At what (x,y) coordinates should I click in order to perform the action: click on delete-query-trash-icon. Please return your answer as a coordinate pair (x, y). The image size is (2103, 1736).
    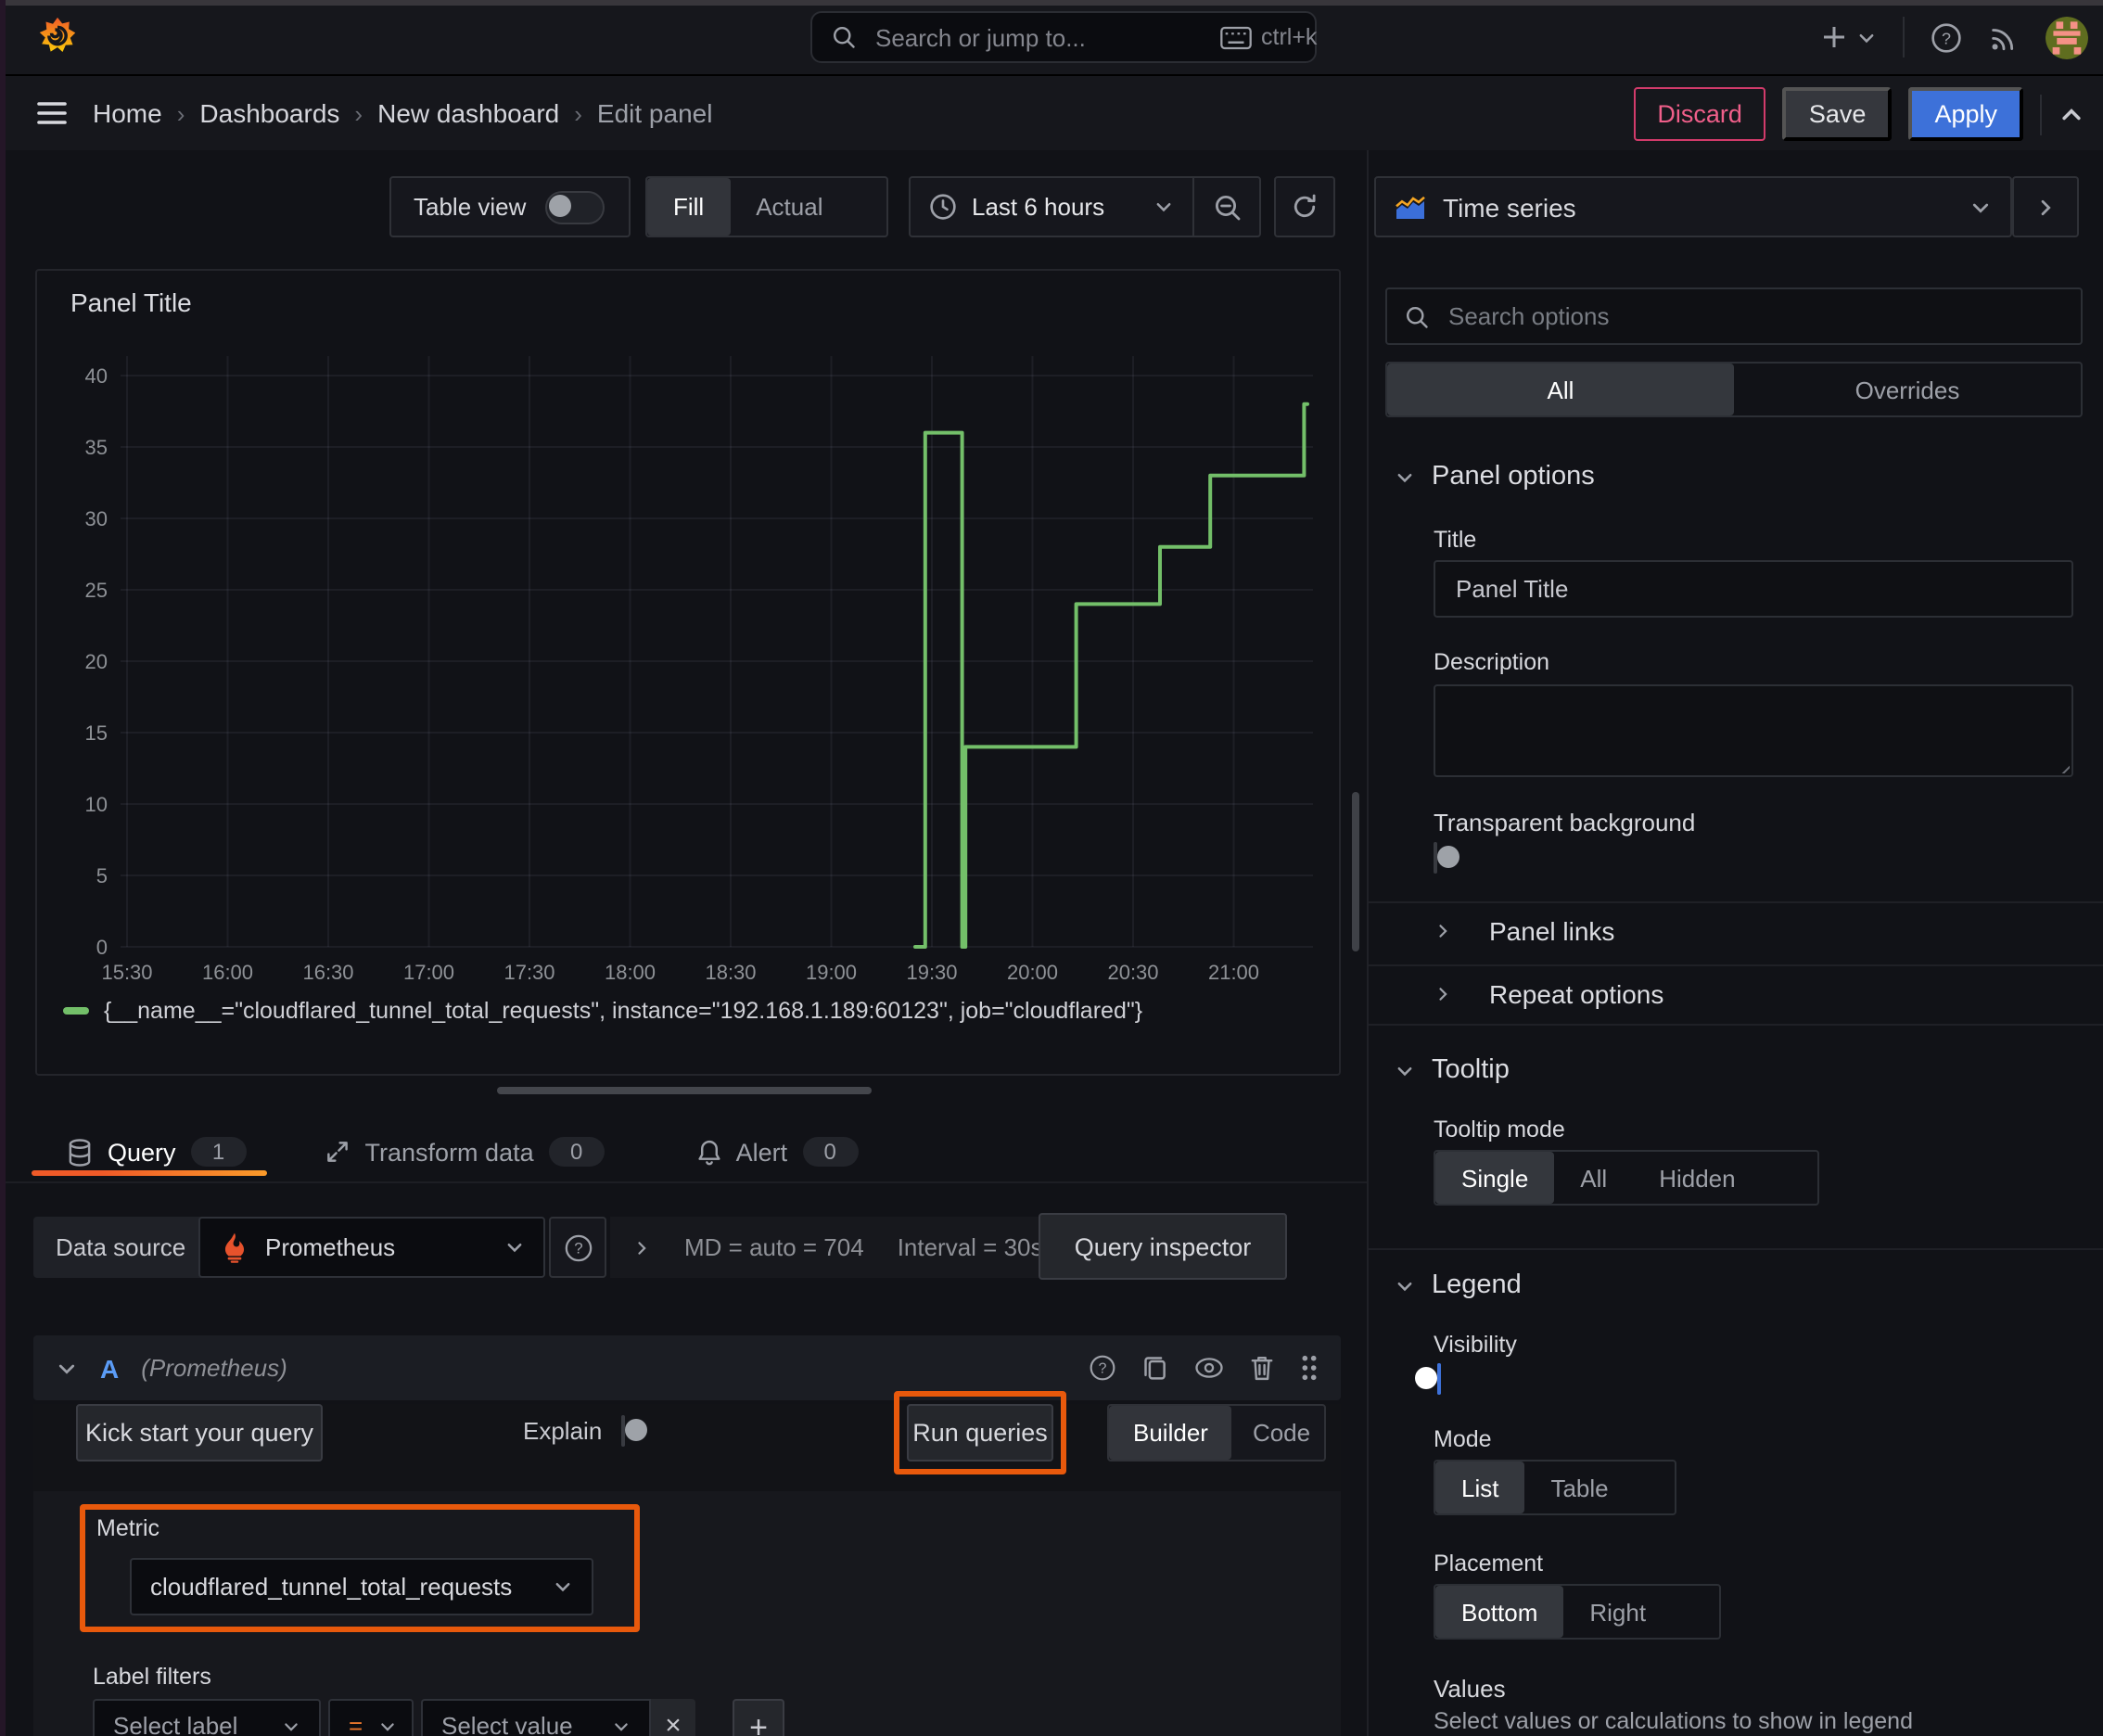
    Looking at the image, I should click on (1262, 1368).